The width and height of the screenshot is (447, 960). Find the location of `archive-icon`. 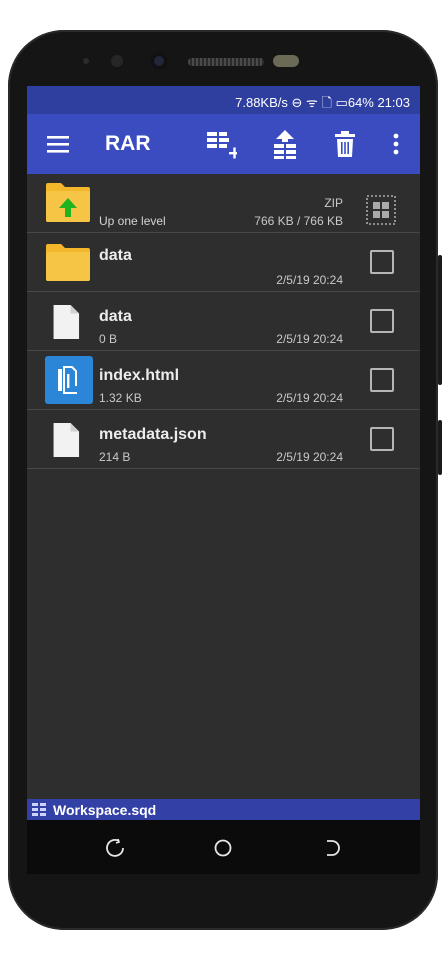

archive-icon is located at coordinates (39, 809).